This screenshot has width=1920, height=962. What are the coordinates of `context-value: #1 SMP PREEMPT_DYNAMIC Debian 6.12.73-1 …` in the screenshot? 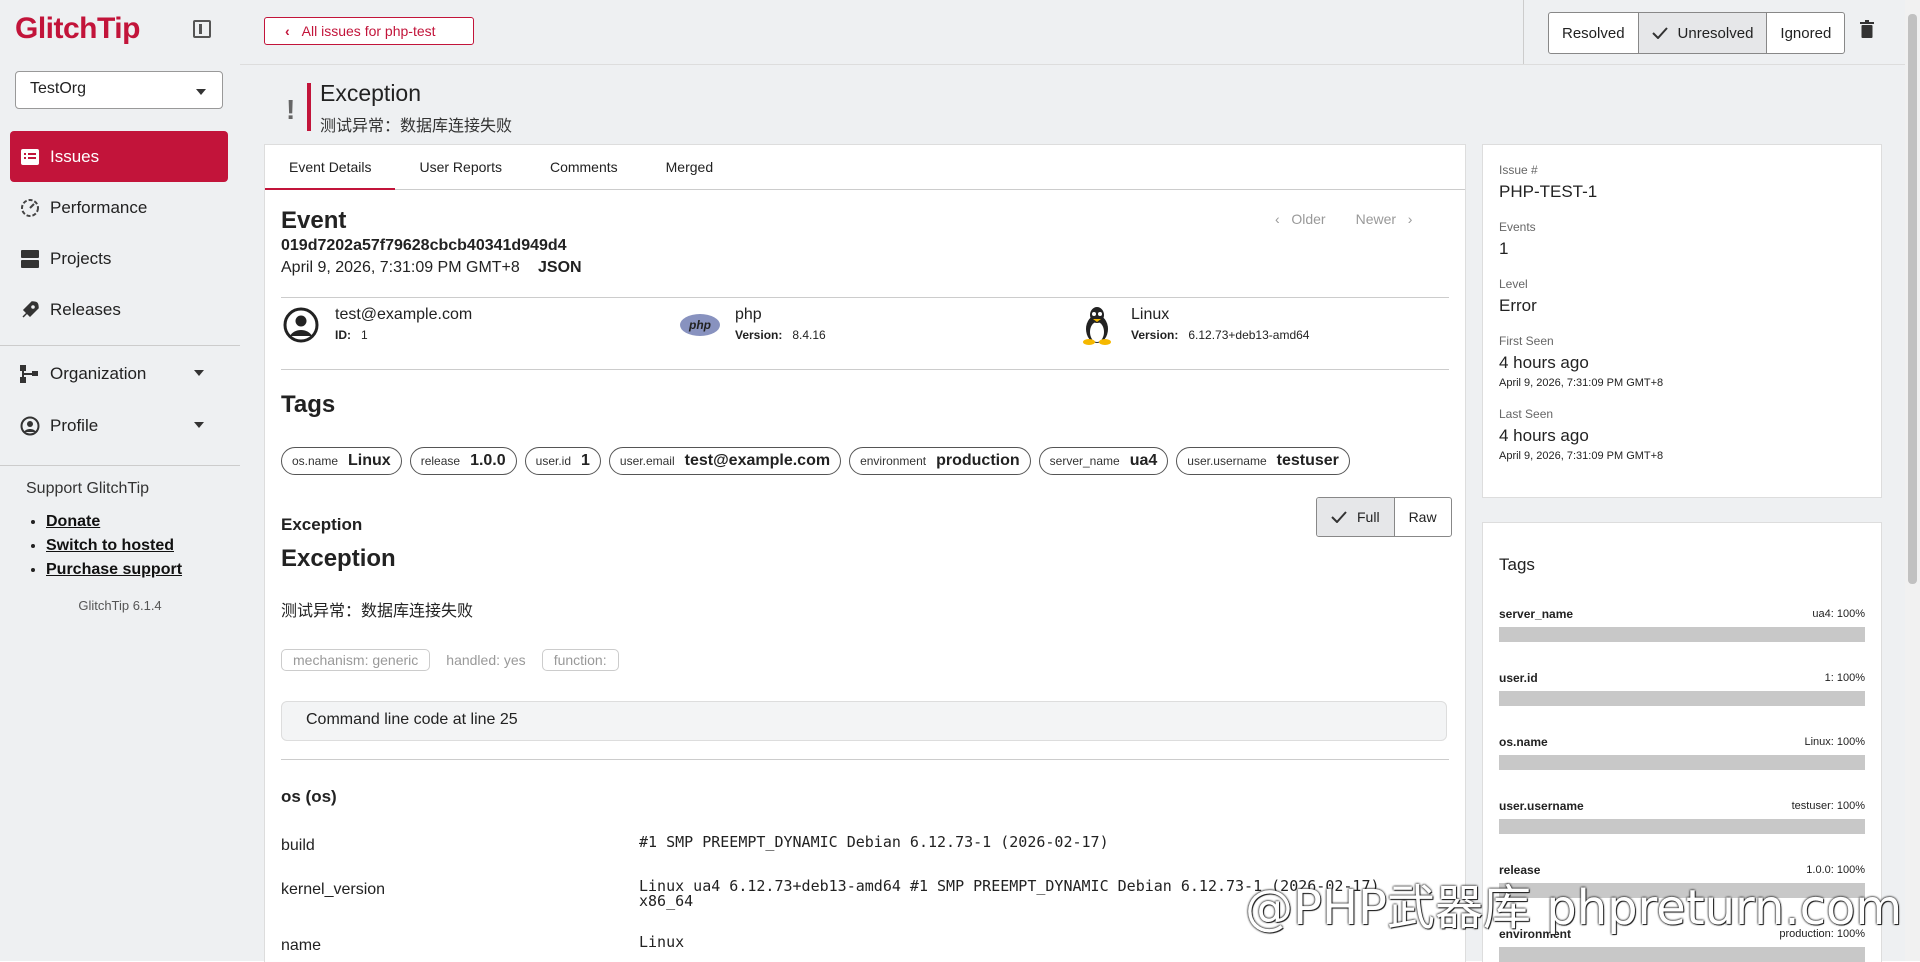 It's located at (874, 842).